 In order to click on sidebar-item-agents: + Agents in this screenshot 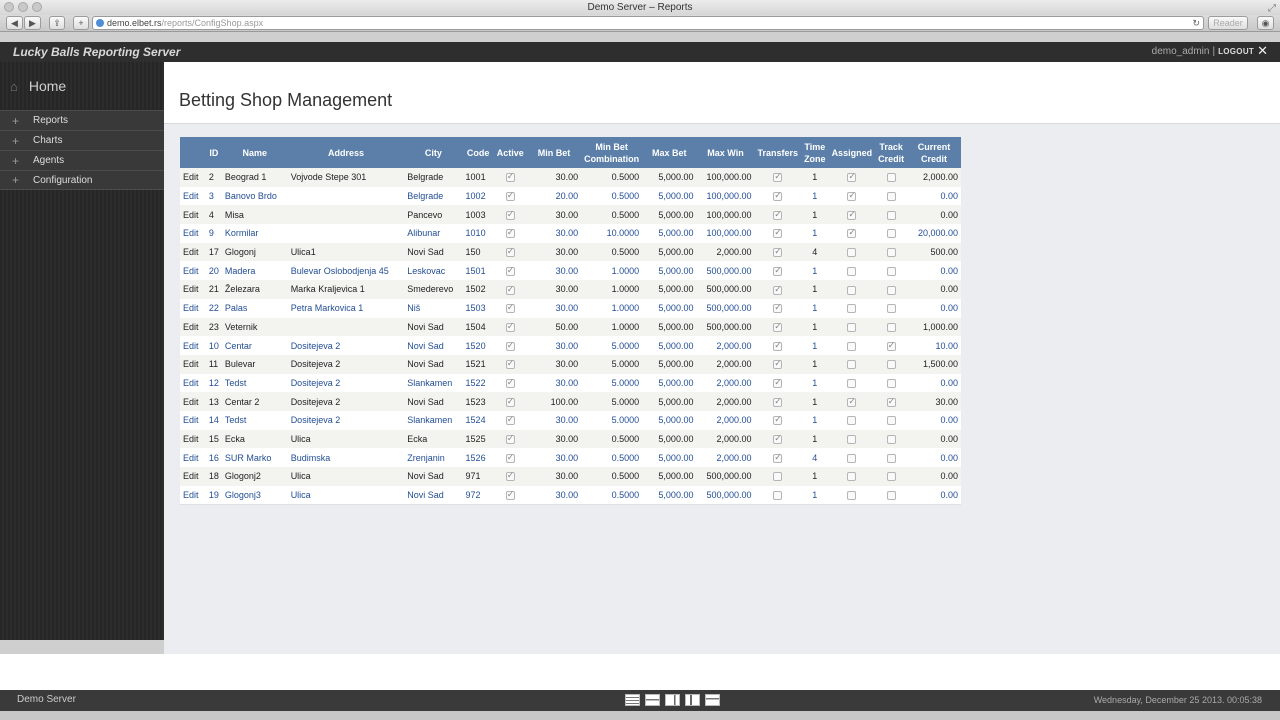, I will do `click(82, 160)`.